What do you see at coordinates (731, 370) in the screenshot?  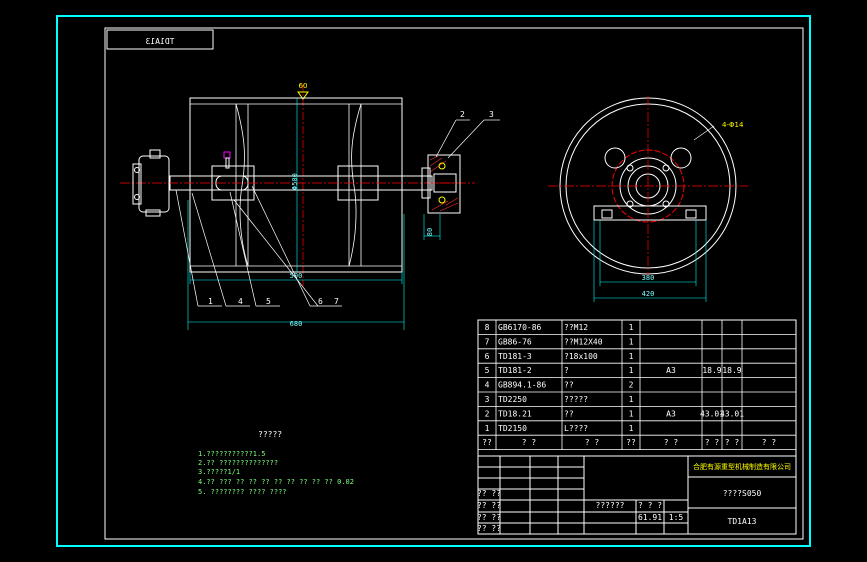 I see `bom-row-total: 18.9` at bounding box center [731, 370].